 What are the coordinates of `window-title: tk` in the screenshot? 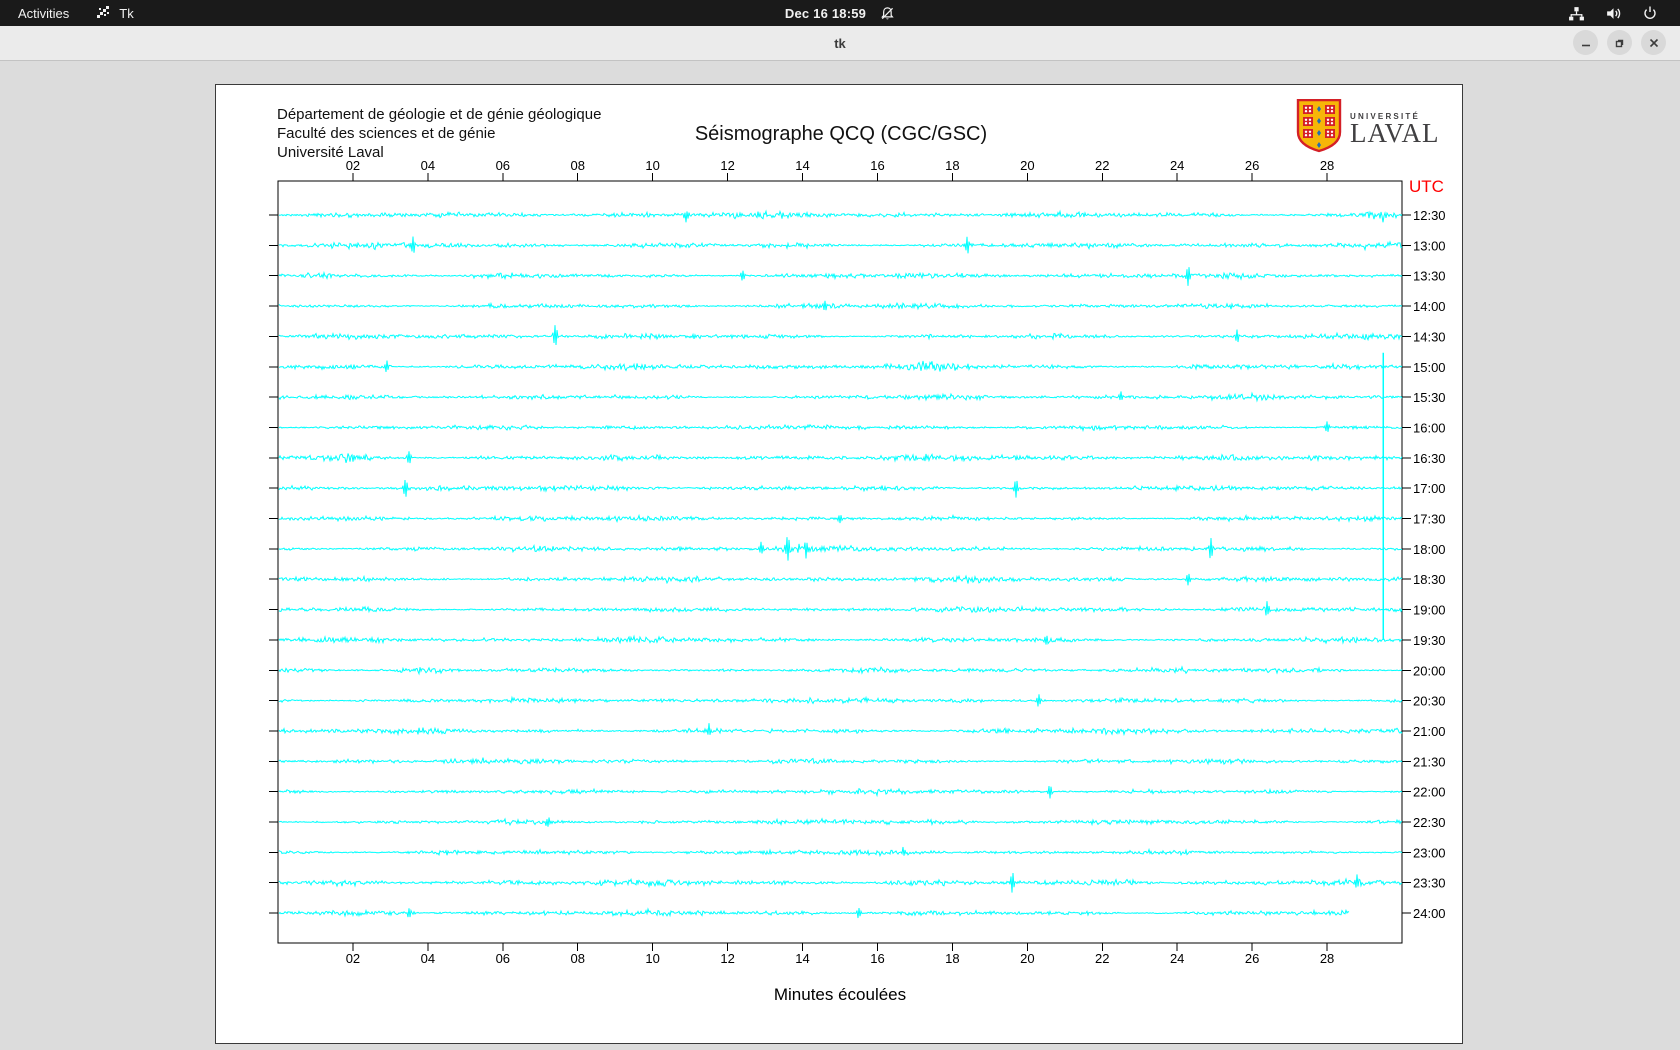 It's located at (840, 43).